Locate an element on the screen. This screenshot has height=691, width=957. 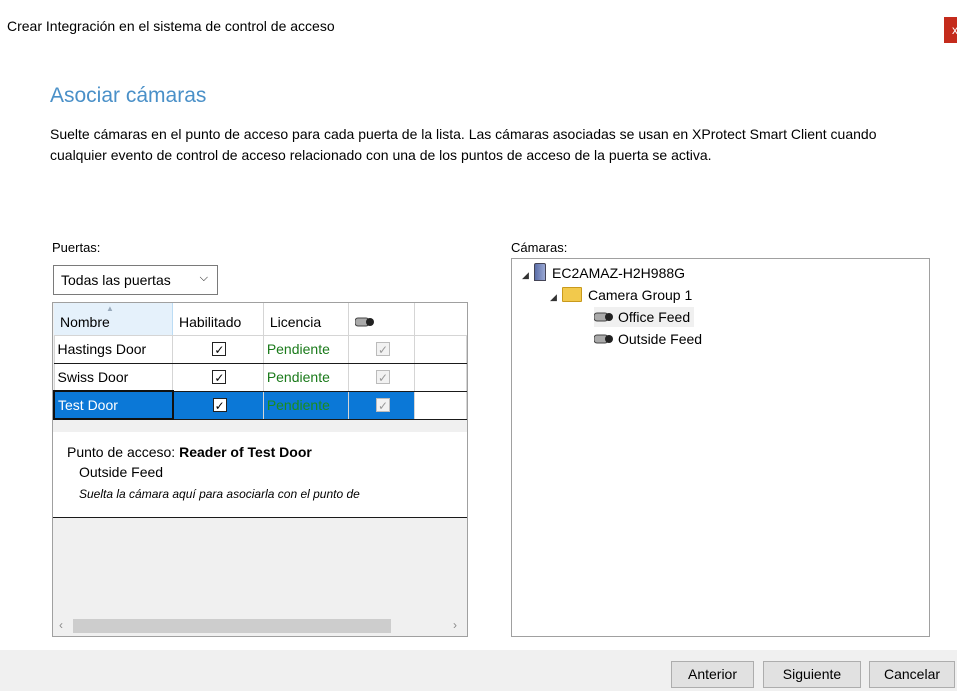
column-header-name: ▲ Nombre is located at coordinates (113, 319).